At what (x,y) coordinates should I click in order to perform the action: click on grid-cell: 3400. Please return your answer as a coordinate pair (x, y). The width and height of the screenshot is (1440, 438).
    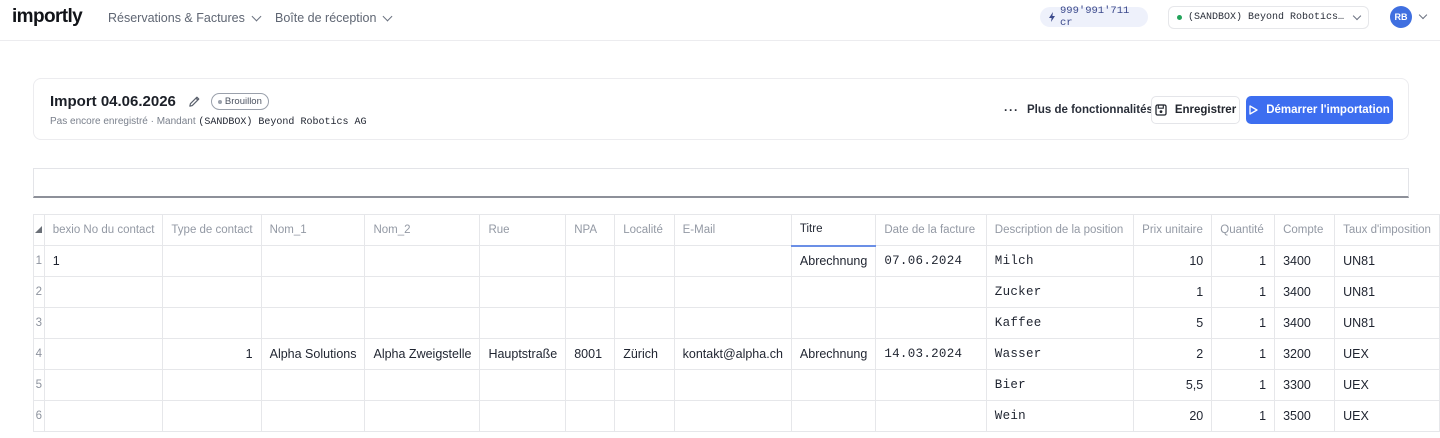
    Looking at the image, I should click on (1305, 261).